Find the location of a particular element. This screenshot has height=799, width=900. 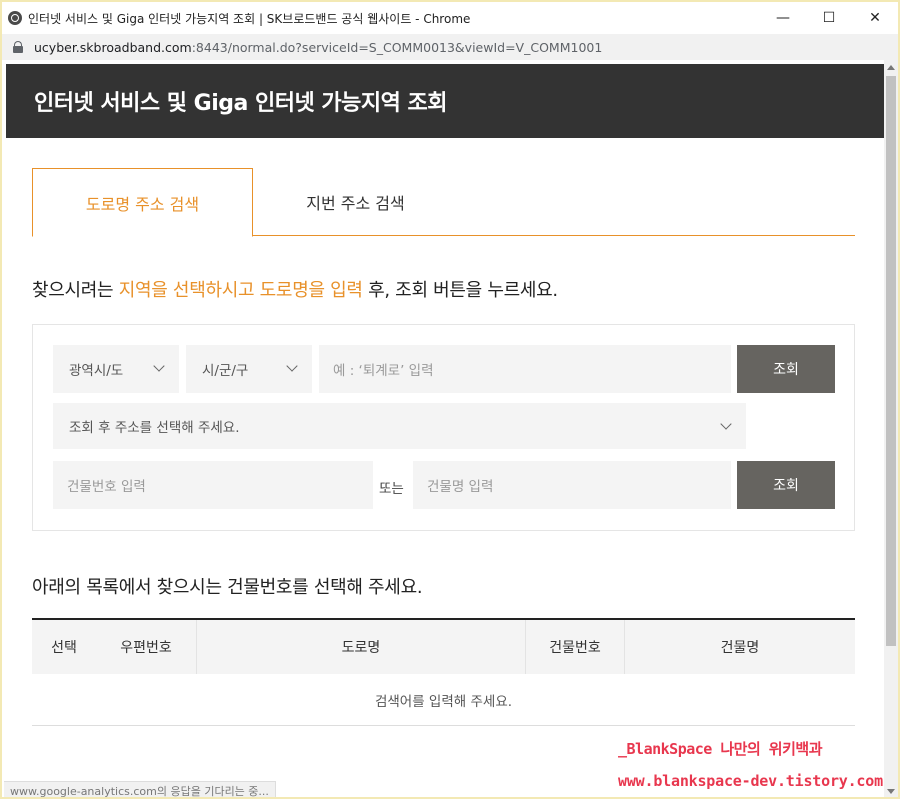

result-table: 선택 우편번호 도로명 건물번호 건물명 검색어를 입력해 주세요. is located at coordinates (443, 672).